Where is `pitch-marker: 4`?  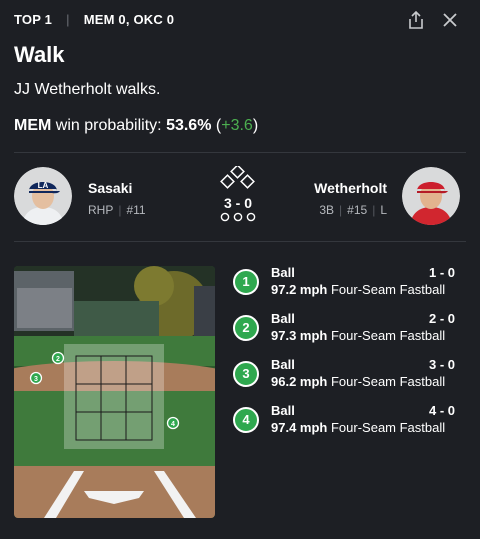 pitch-marker: 4 is located at coordinates (173, 423).